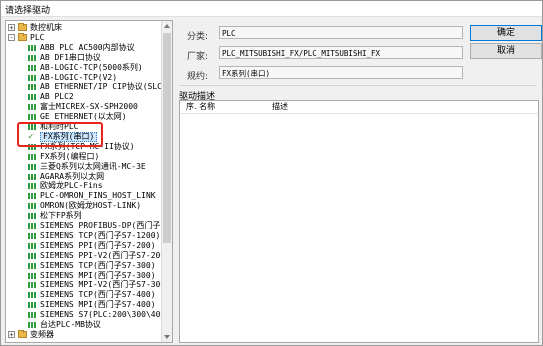 The height and width of the screenshot is (346, 543). What do you see at coordinates (71, 186) in the screenshot?
I see `tree-driver-label: 欧姆龙PLC-Fins` at bounding box center [71, 186].